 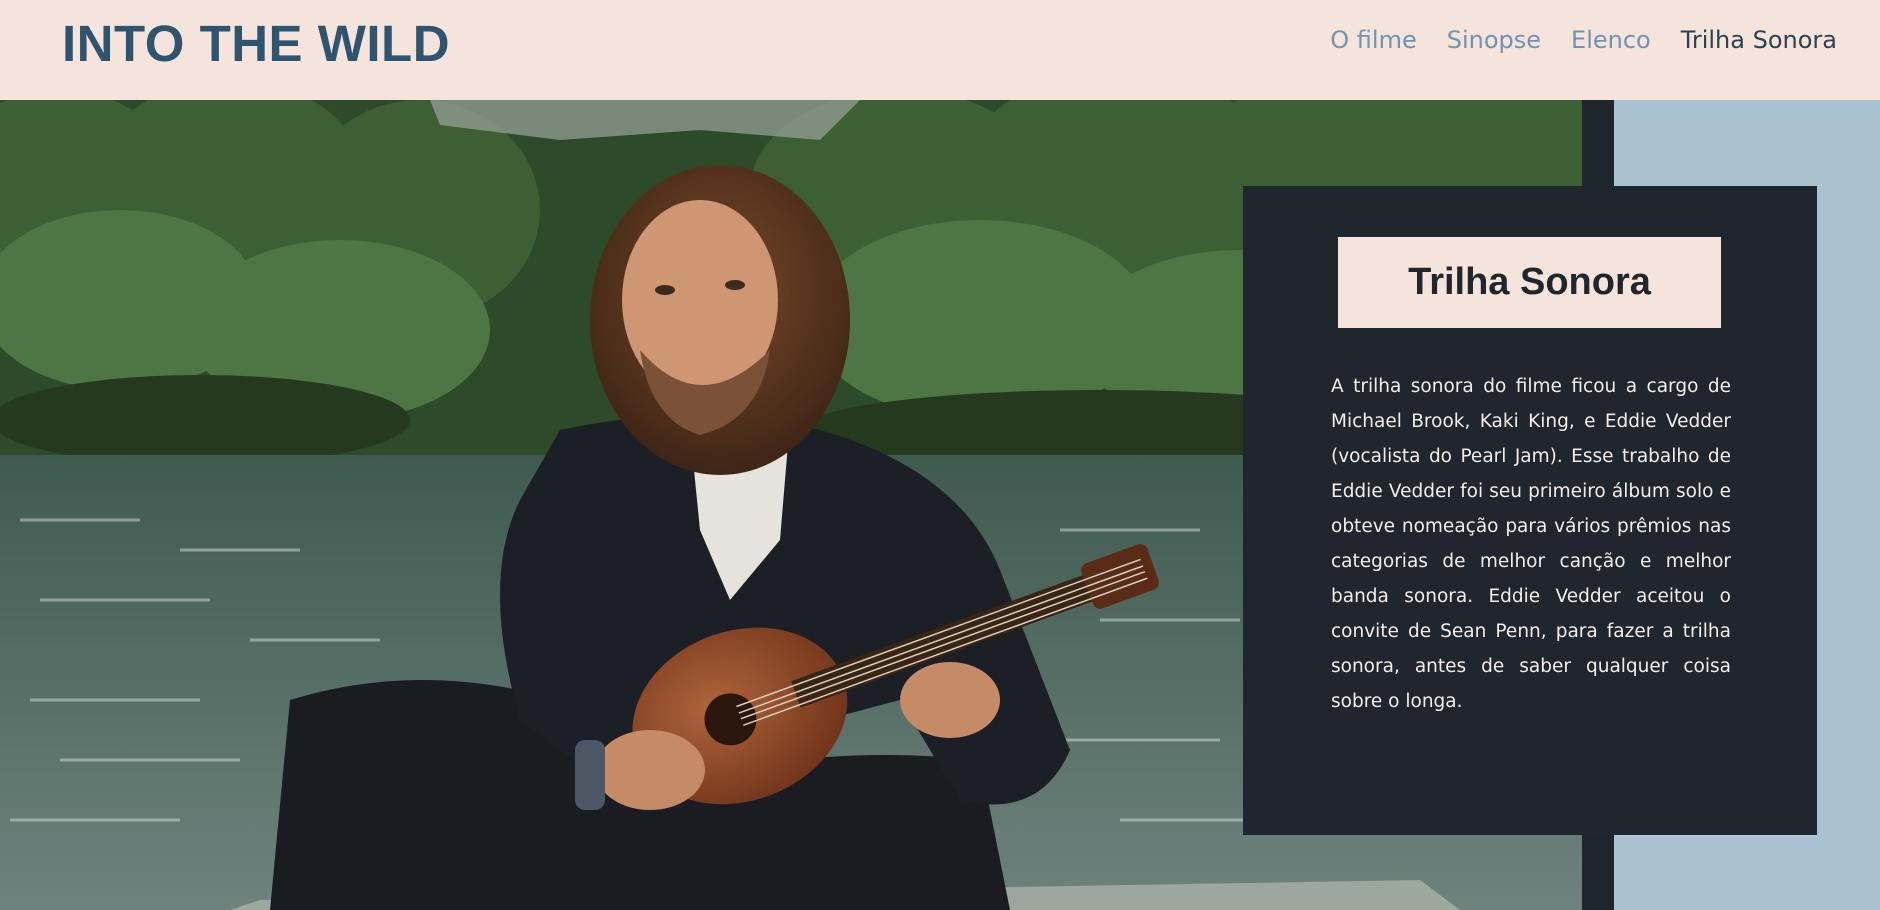 What do you see at coordinates (1759, 40) in the screenshot?
I see `nav-link-trilha-sonora: Trilha Sonora` at bounding box center [1759, 40].